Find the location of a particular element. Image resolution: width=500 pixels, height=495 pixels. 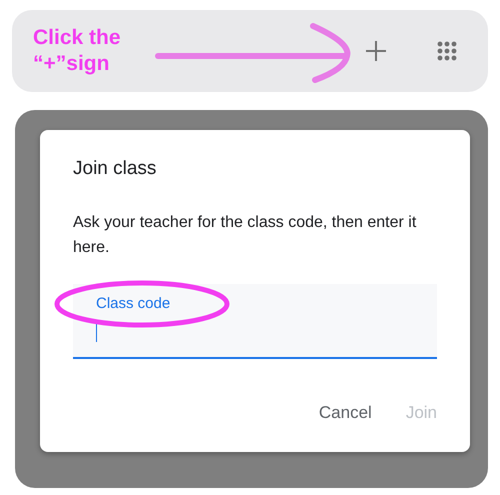

annotation-text: Click the “+”sign is located at coordinates (77, 51).